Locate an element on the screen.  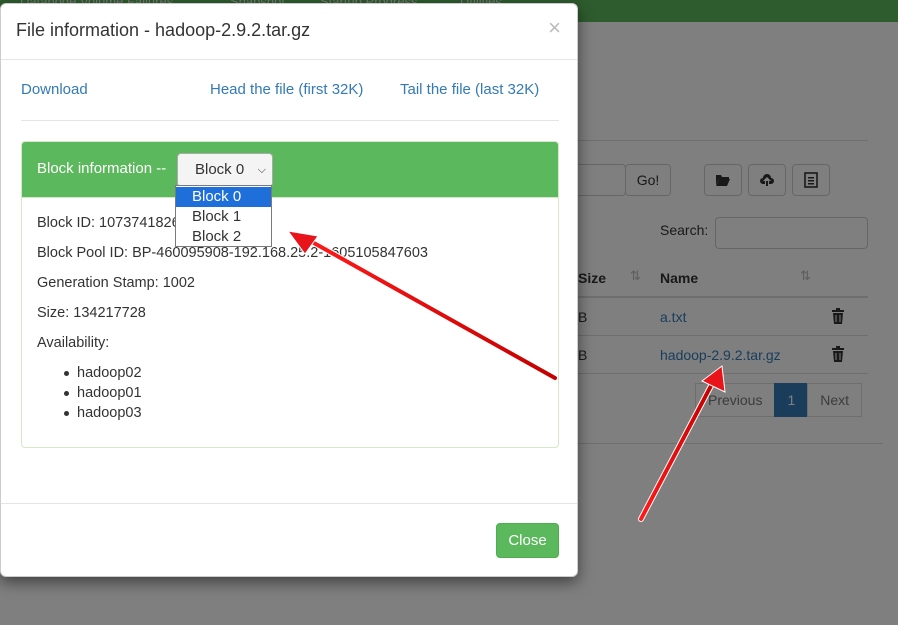
datanode-host: hadoop03 is located at coordinates (109, 413).